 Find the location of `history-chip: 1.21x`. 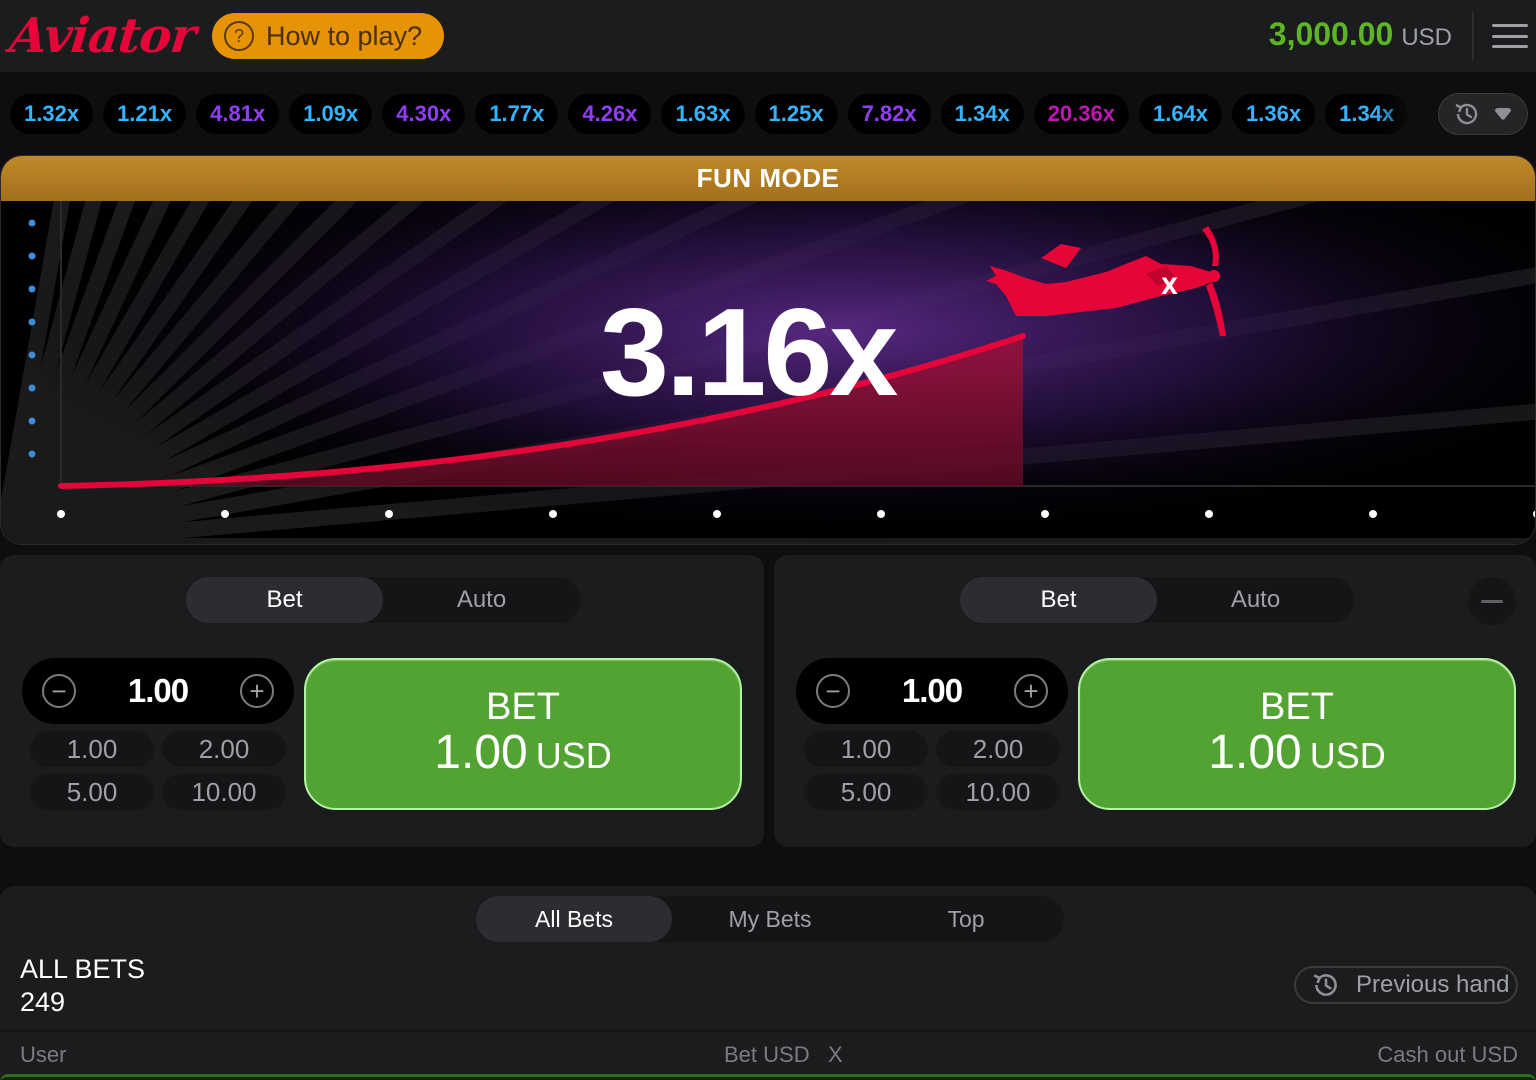

history-chip: 1.21x is located at coordinates (145, 114).